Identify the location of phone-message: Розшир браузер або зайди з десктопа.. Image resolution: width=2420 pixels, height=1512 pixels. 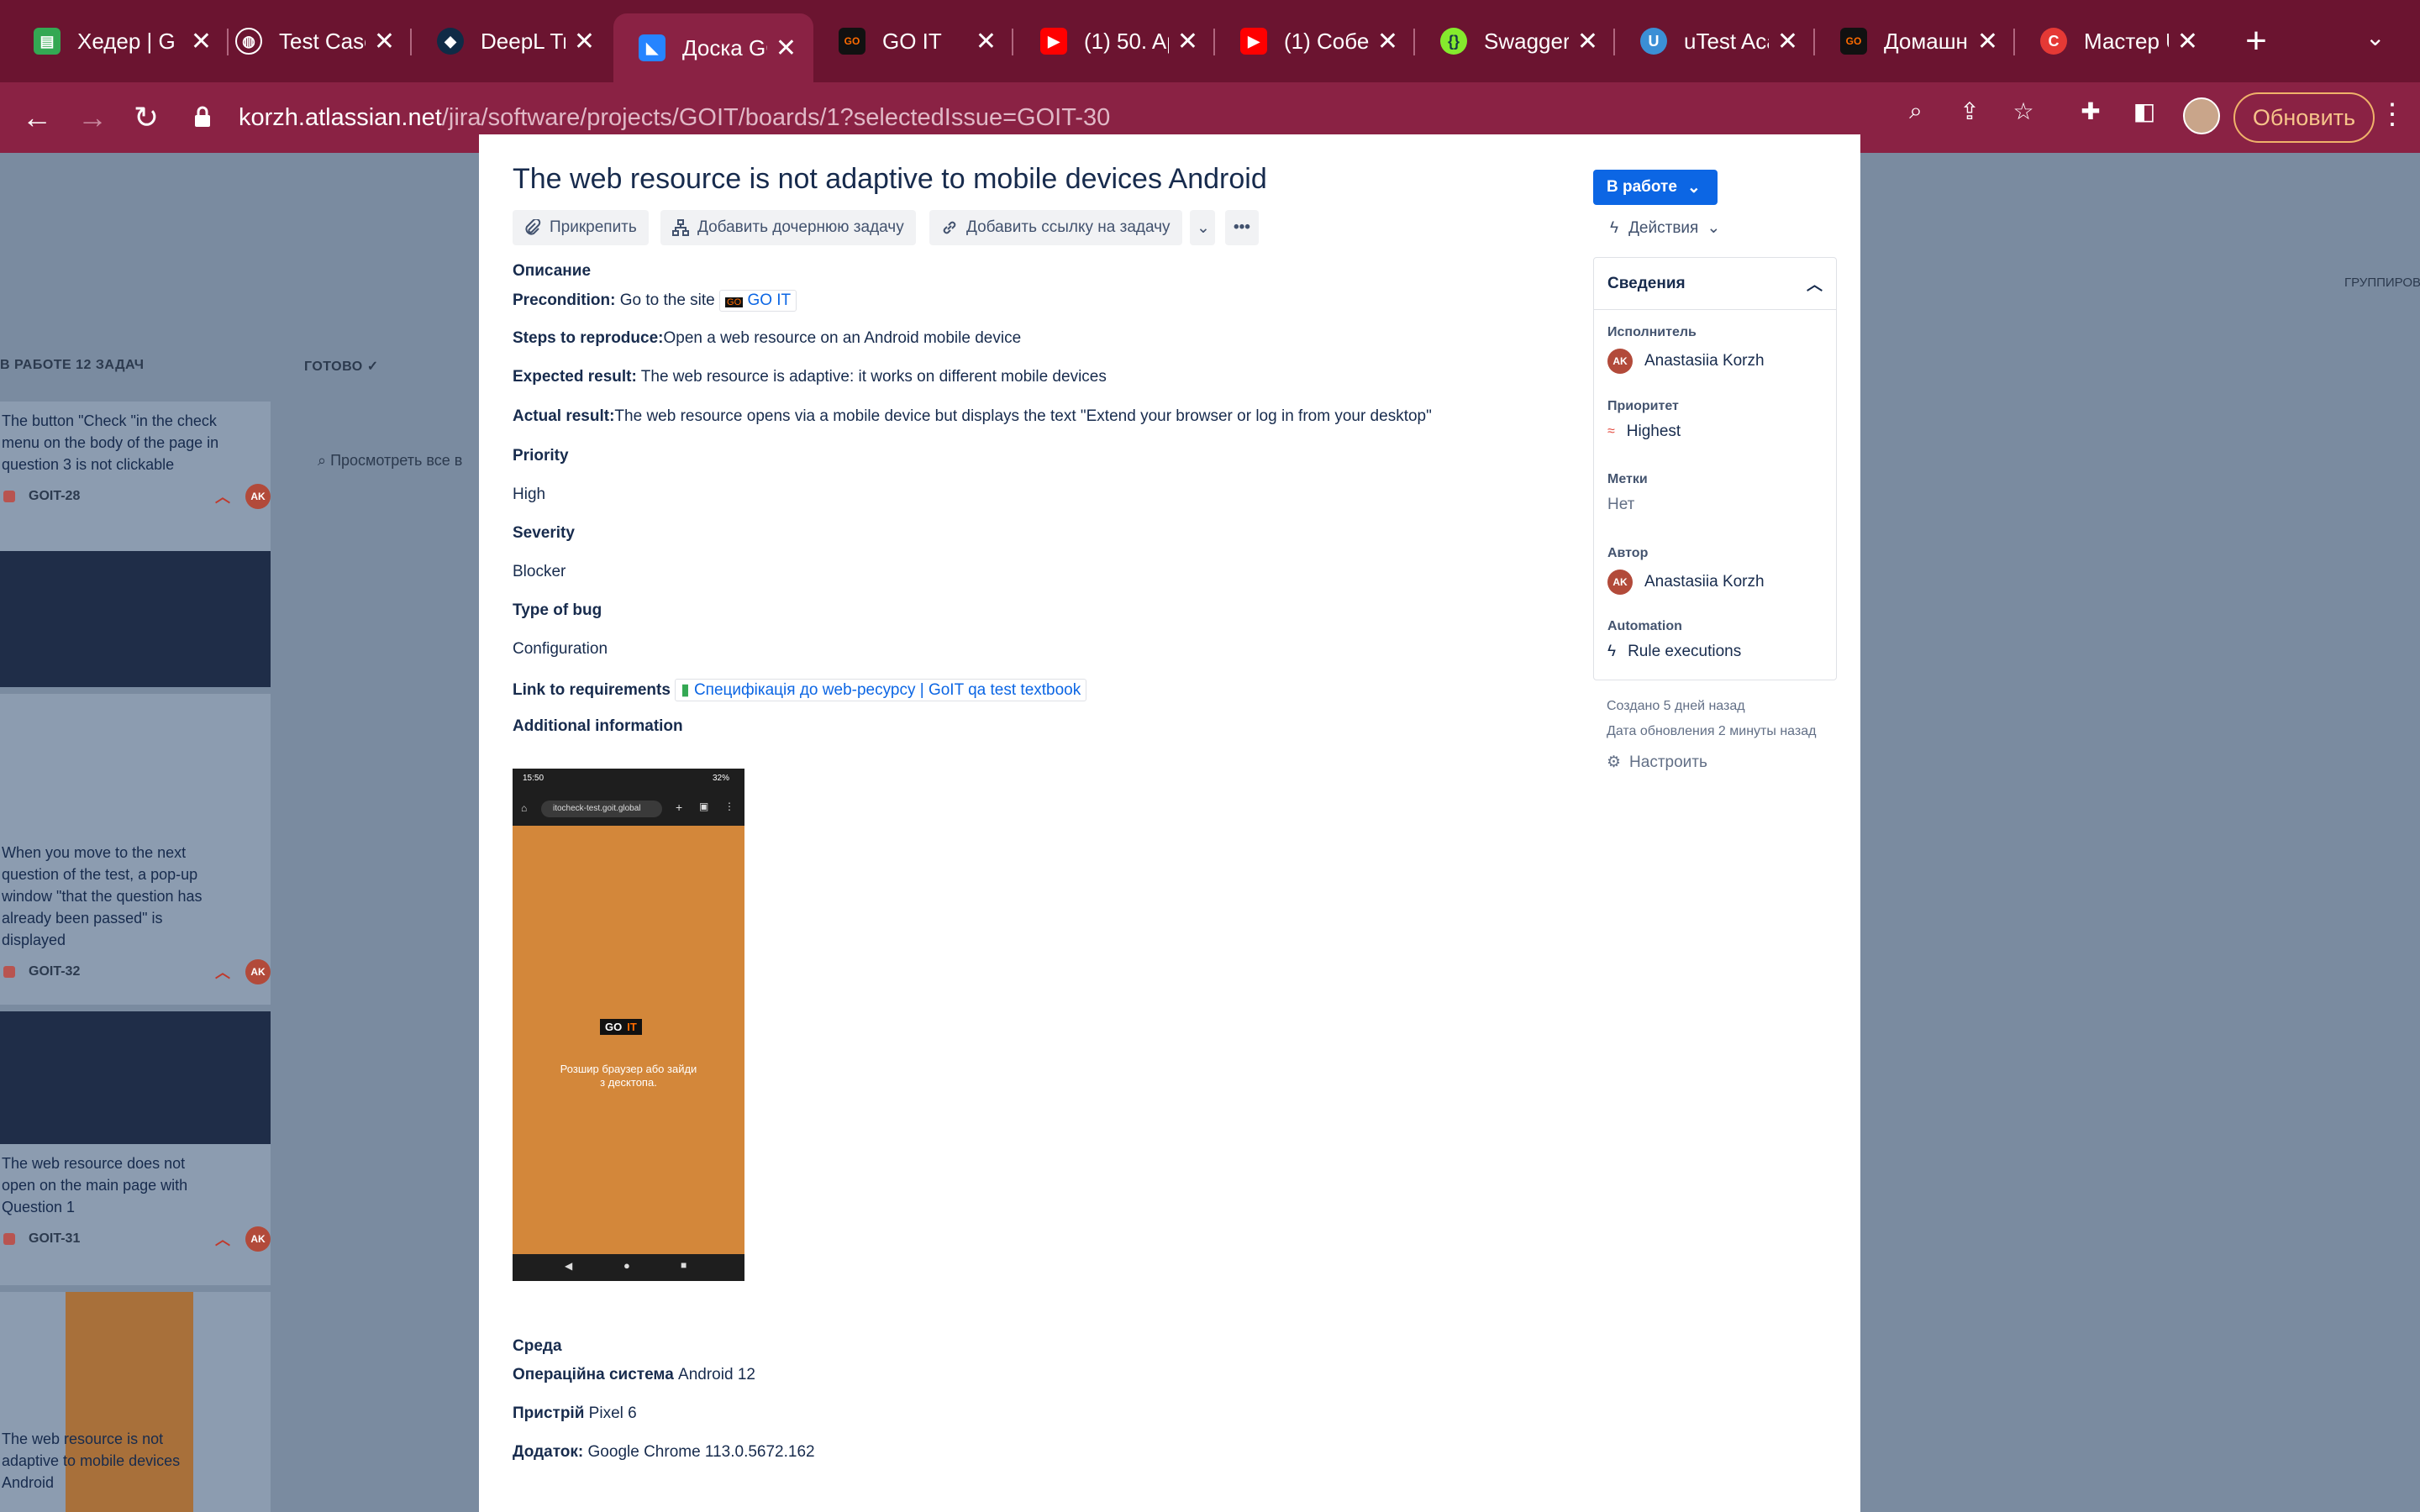
(628, 1076).